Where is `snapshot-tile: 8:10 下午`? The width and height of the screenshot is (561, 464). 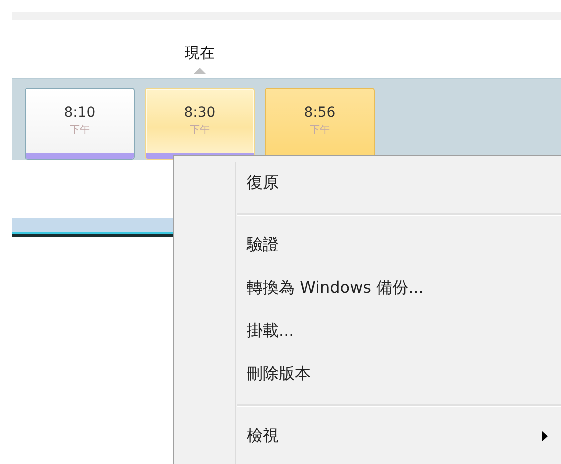 snapshot-tile: 8:10 下午 is located at coordinates (80, 124).